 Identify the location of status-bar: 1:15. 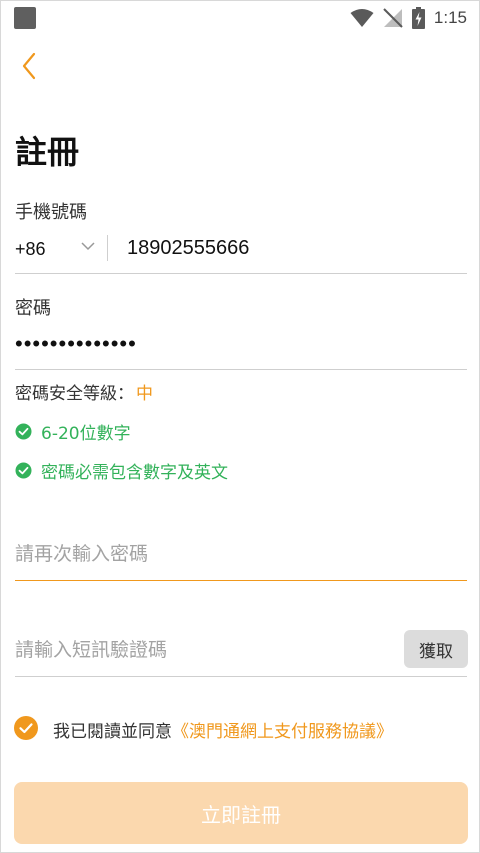
(240, 18).